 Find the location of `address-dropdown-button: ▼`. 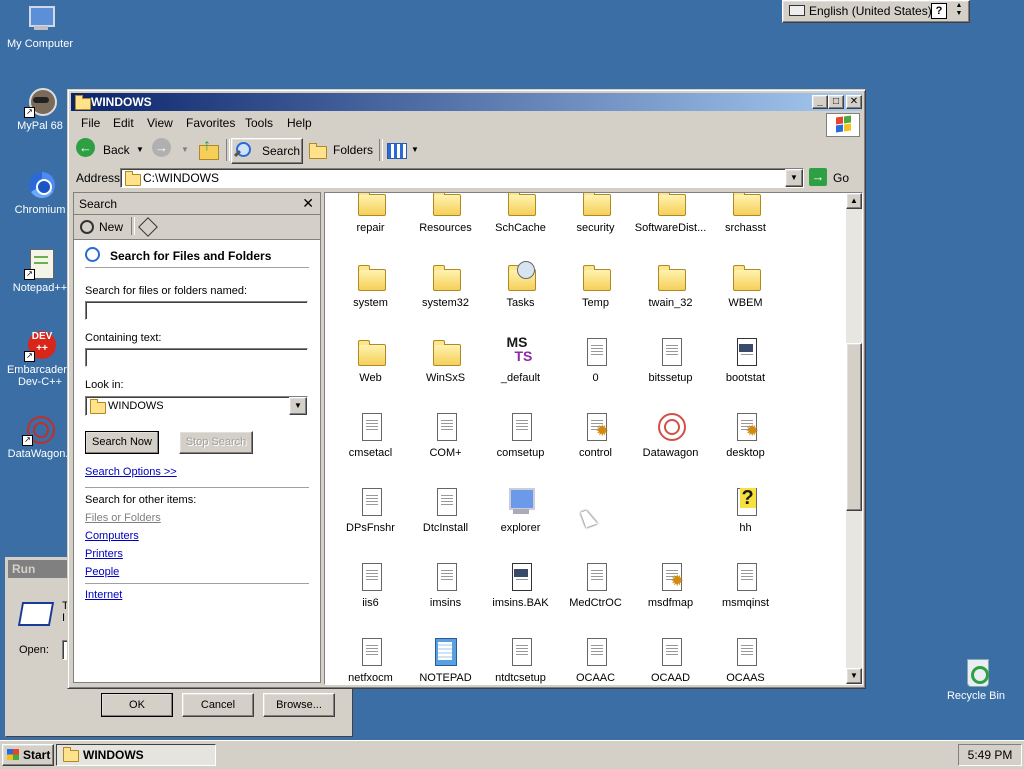

address-dropdown-button: ▼ is located at coordinates (794, 178).